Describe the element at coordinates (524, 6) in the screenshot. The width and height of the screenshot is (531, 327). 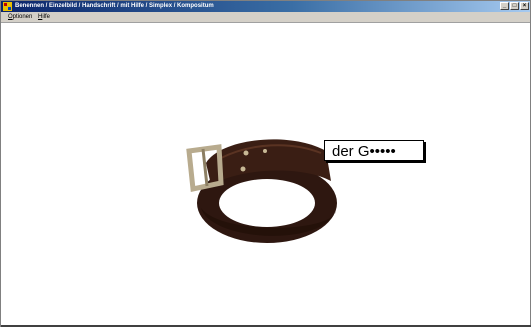
I see `close-button: ×` at that location.